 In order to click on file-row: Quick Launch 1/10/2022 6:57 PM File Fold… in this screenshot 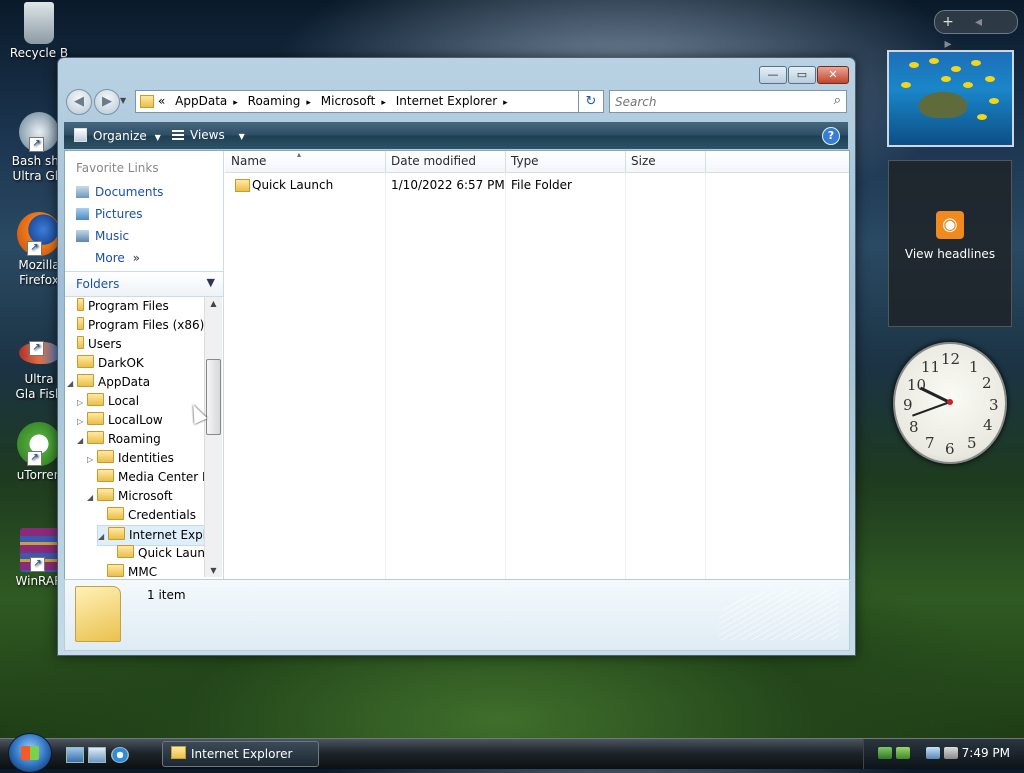, I will do `click(465, 185)`.